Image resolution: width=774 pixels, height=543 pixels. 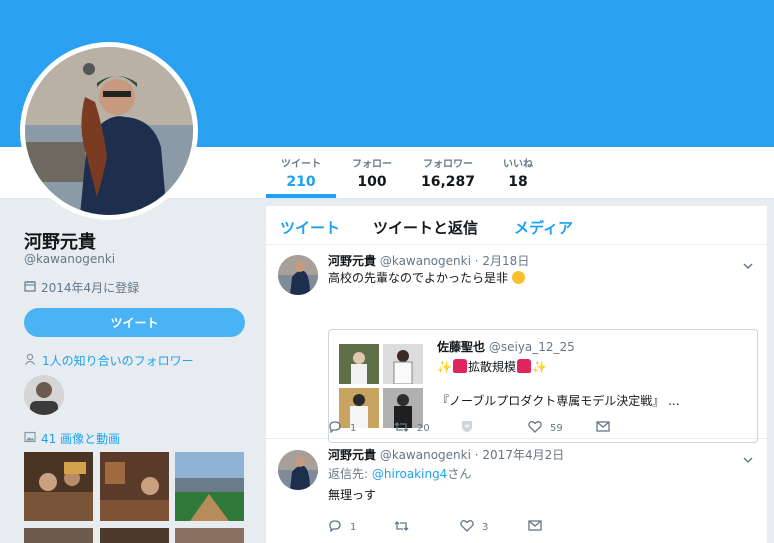 I want to click on quoted-tweet-line-1-text: 拡散規模, so click(x=491, y=367).